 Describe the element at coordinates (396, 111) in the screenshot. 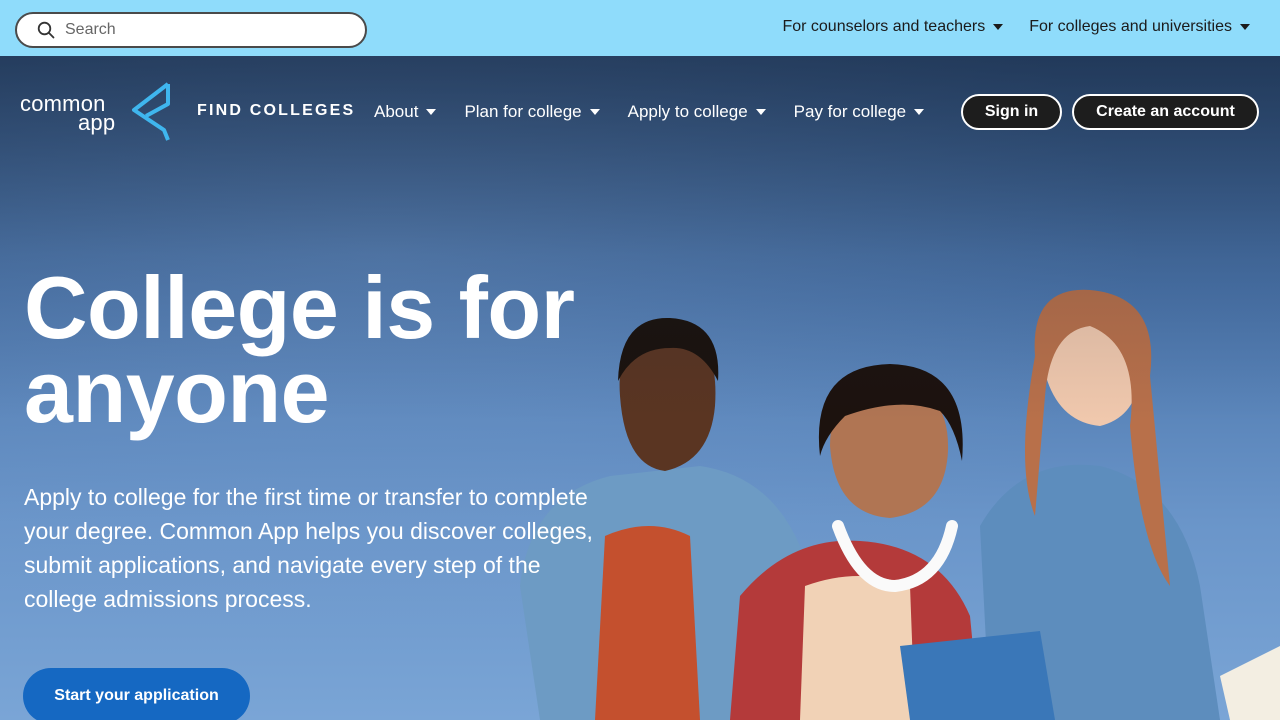

I see `nav-item-label: About` at that location.